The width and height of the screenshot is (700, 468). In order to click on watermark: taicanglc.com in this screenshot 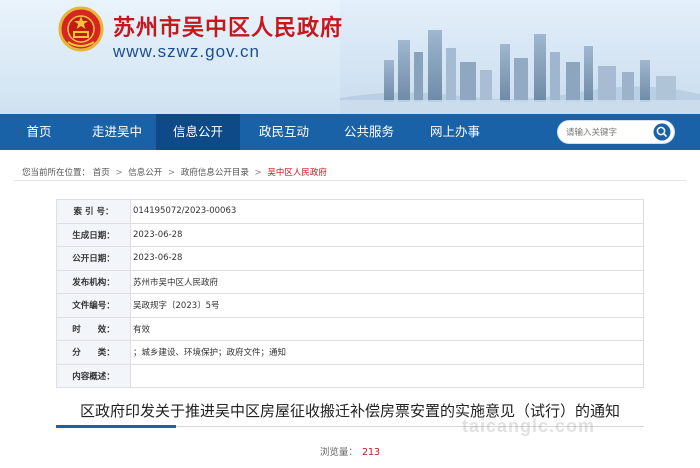, I will do `click(529, 426)`.